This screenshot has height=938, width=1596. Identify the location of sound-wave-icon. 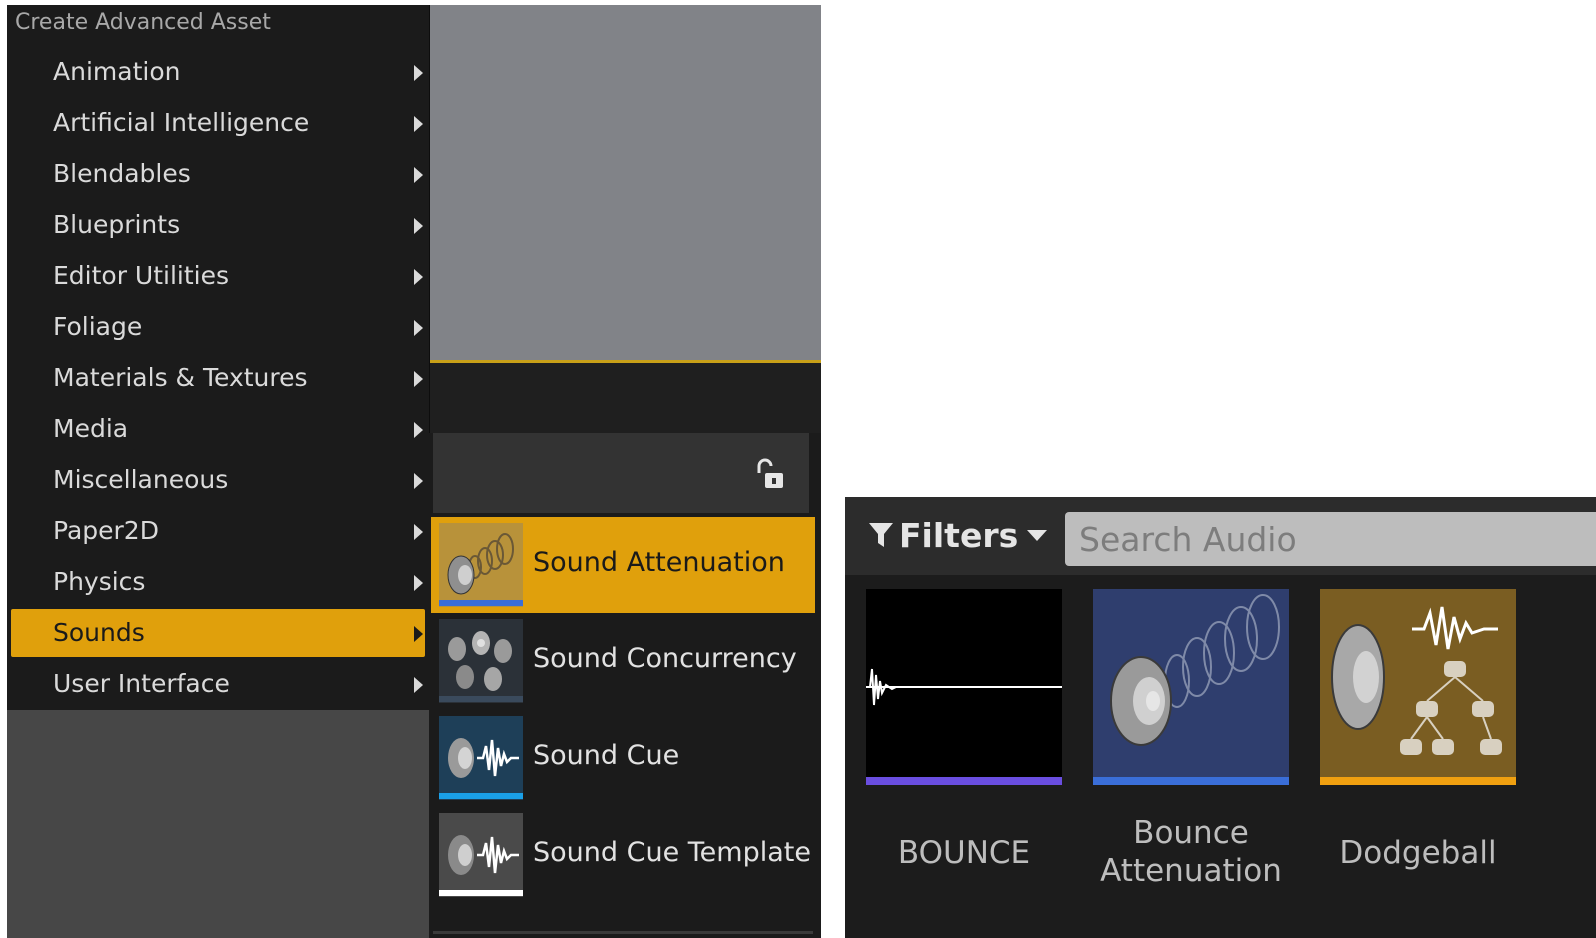
(964, 687).